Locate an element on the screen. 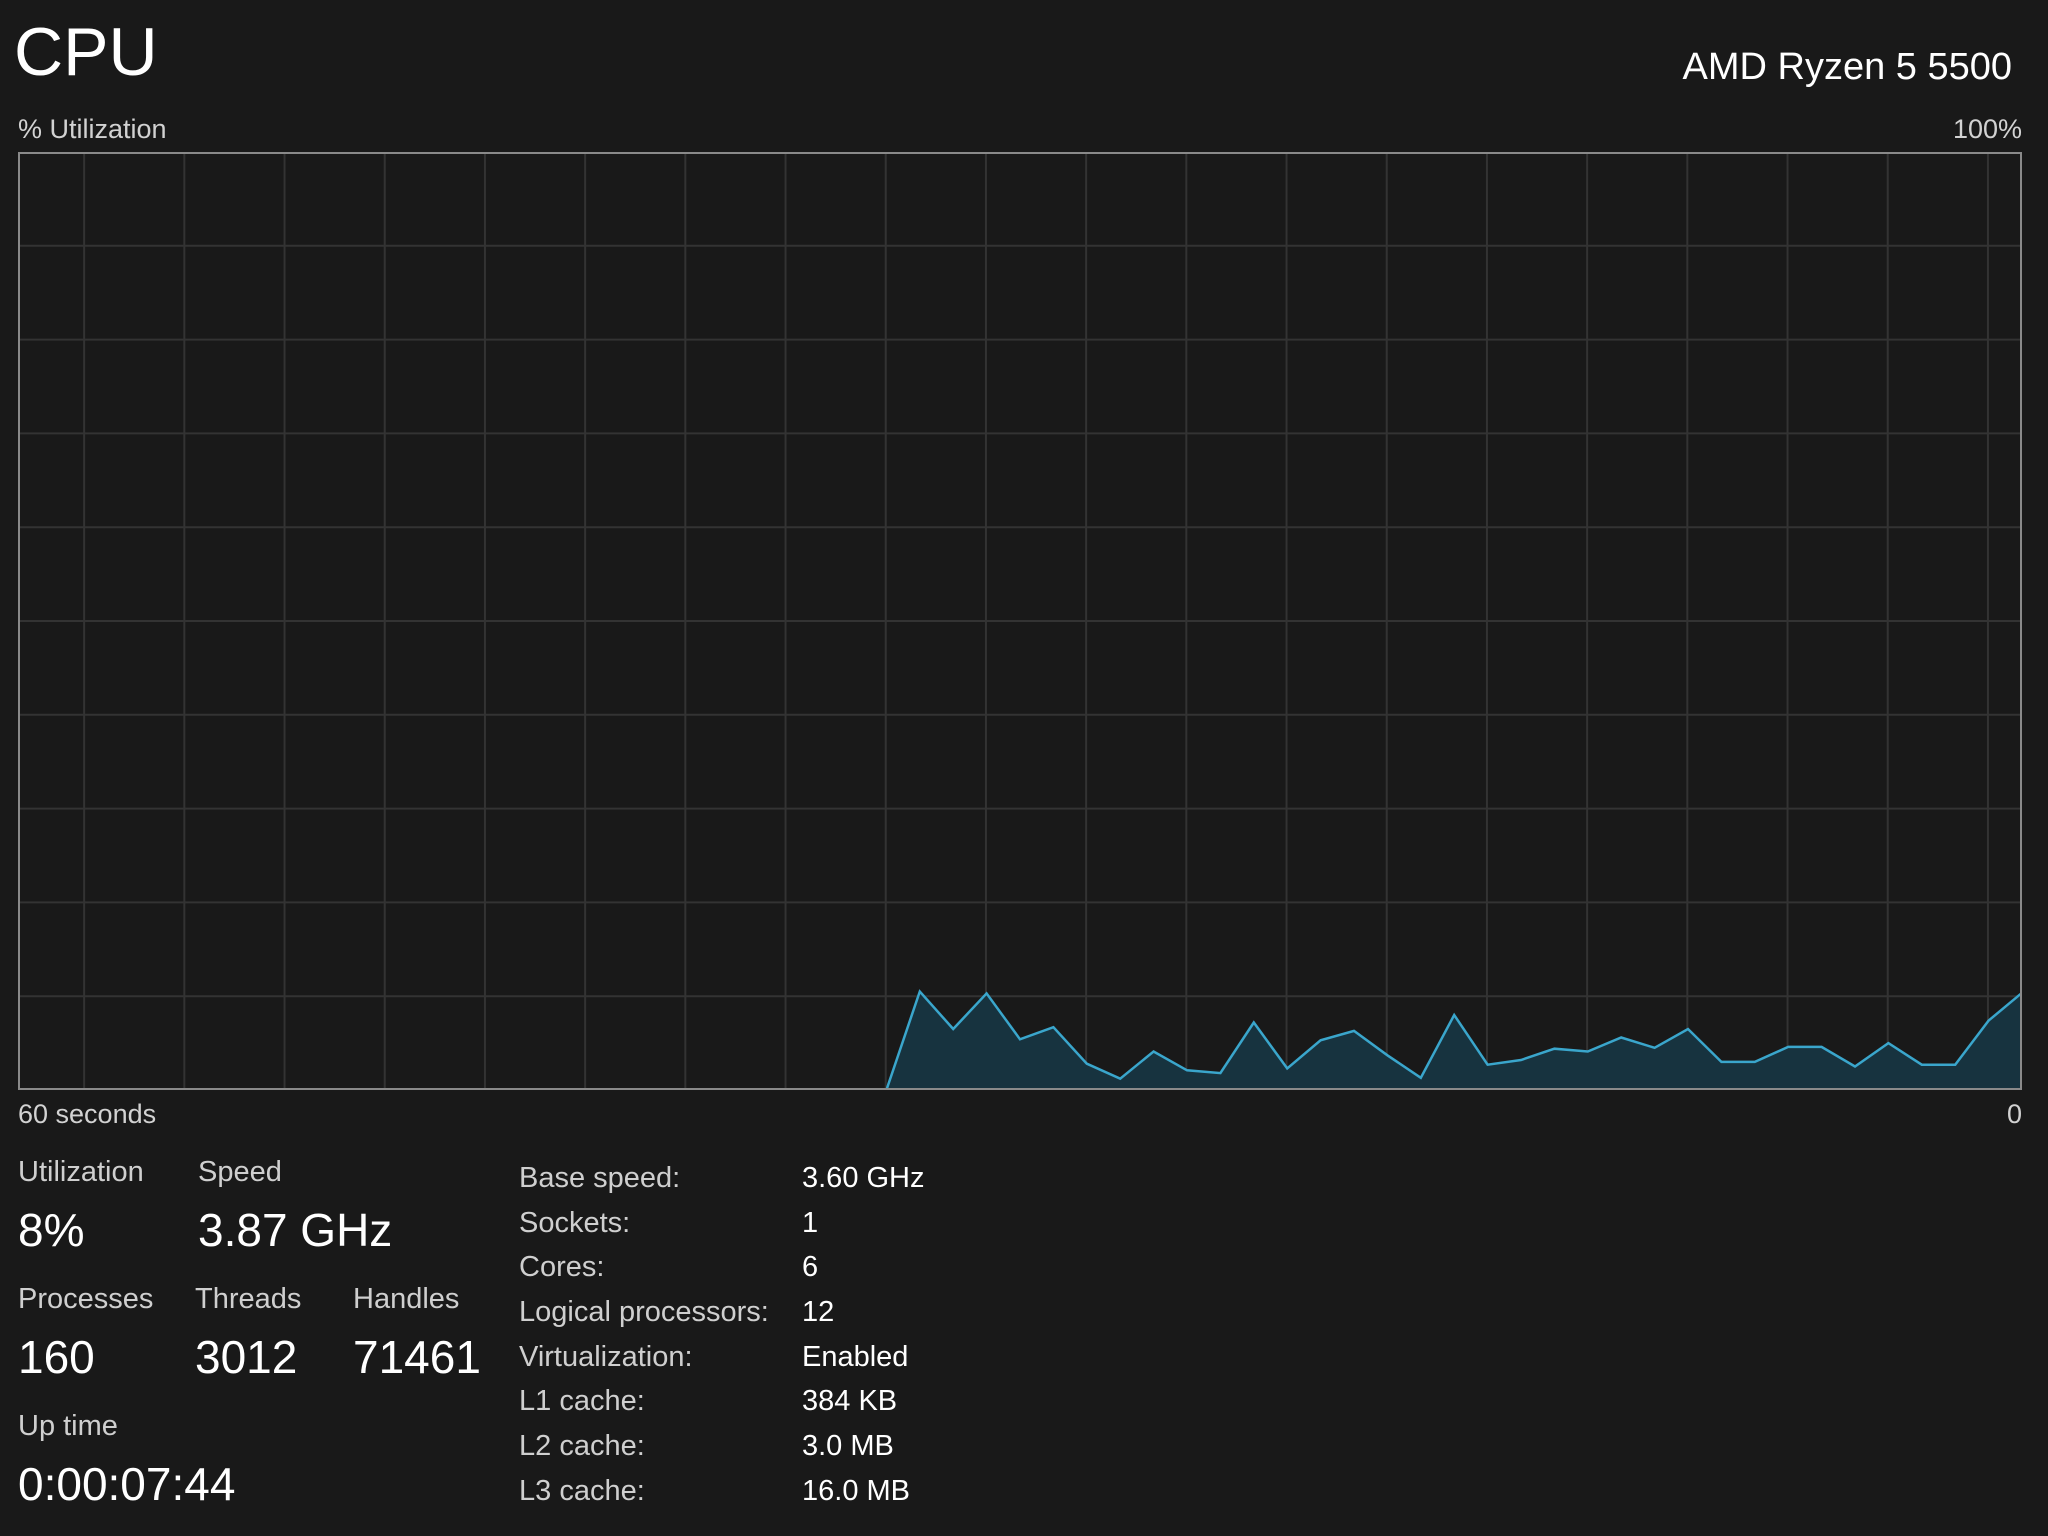 Image resolution: width=2048 pixels, height=1536 pixels. spec-value: 384 KB is located at coordinates (850, 1401).